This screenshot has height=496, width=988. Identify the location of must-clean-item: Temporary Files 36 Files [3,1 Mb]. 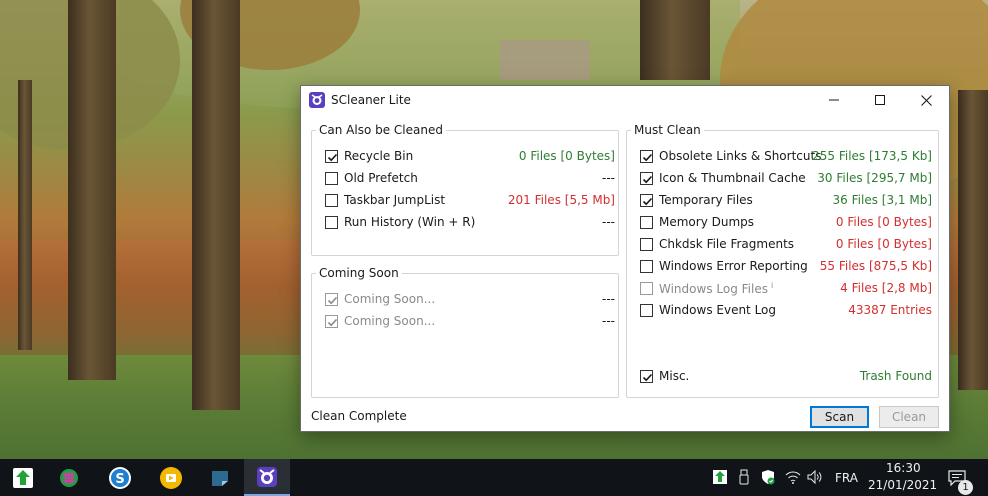
(786, 201).